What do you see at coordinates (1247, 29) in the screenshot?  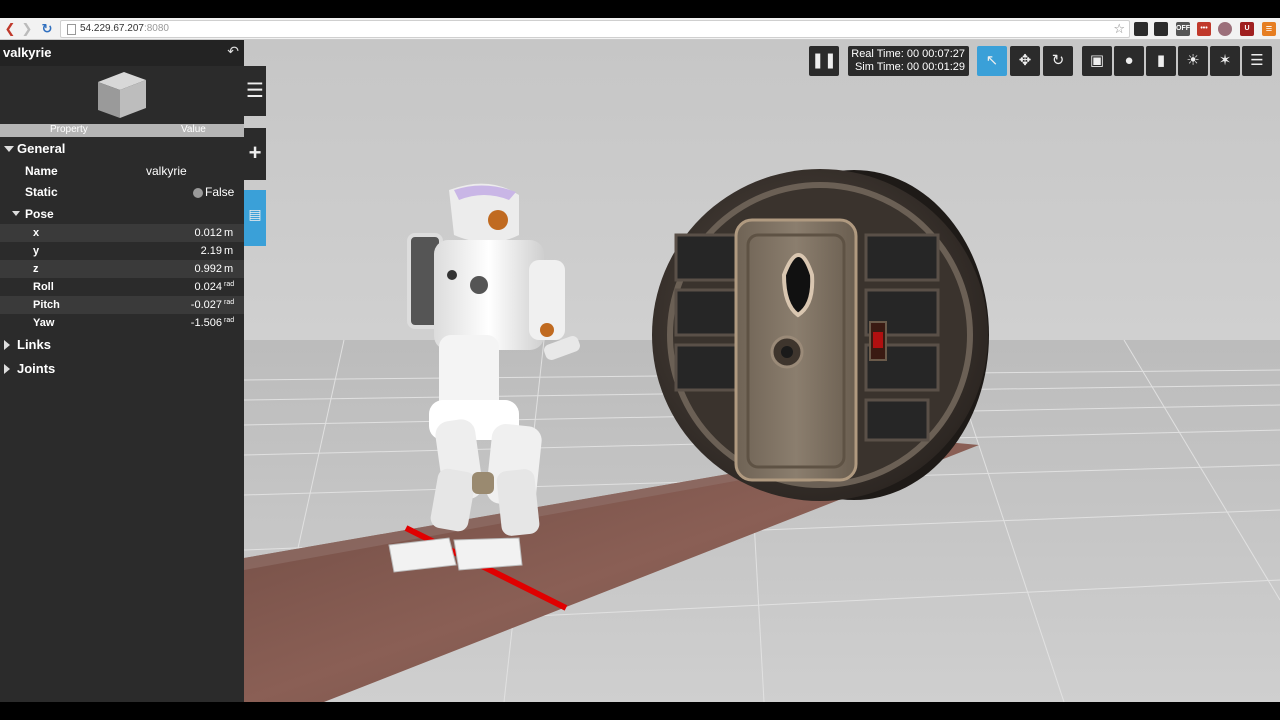 I see `ublock-icon: U` at bounding box center [1247, 29].